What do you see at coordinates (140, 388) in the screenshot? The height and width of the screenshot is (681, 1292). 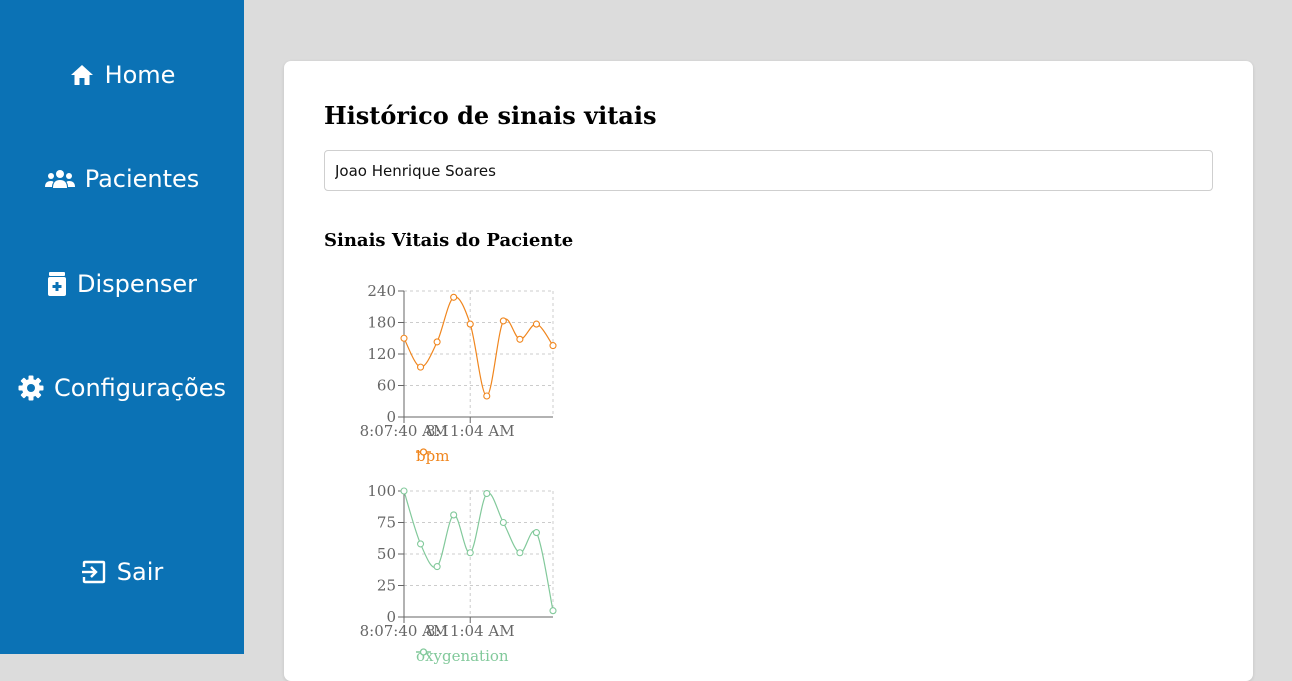 I see `sidebar-item-label: Configurações` at bounding box center [140, 388].